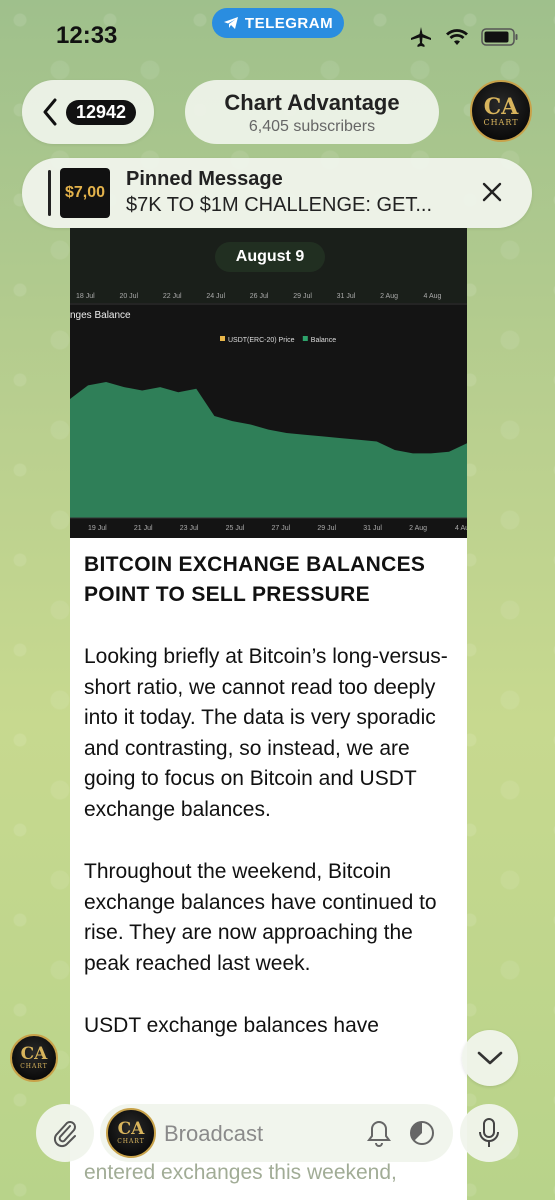 The image size is (555, 1200). I want to click on subscriber-count: 6,405 subscribers, so click(312, 126).